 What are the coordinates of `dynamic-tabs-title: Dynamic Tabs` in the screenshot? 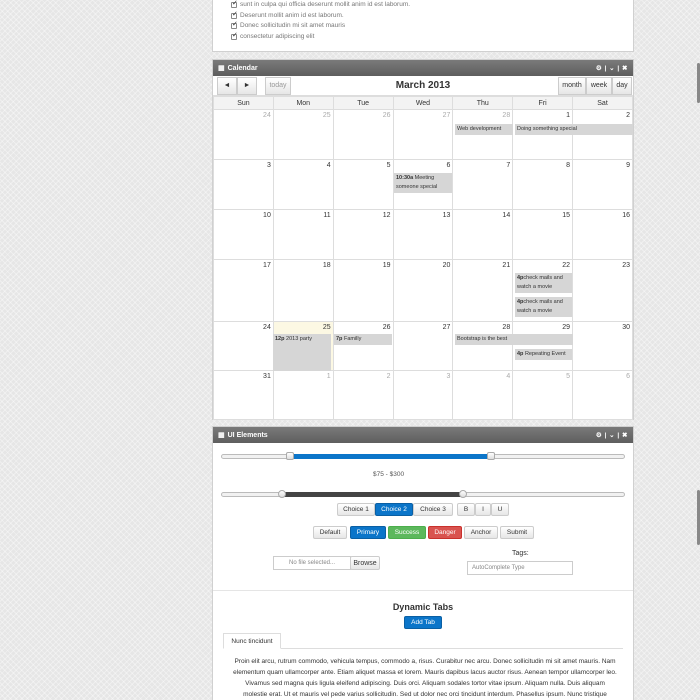 It's located at (423, 607).